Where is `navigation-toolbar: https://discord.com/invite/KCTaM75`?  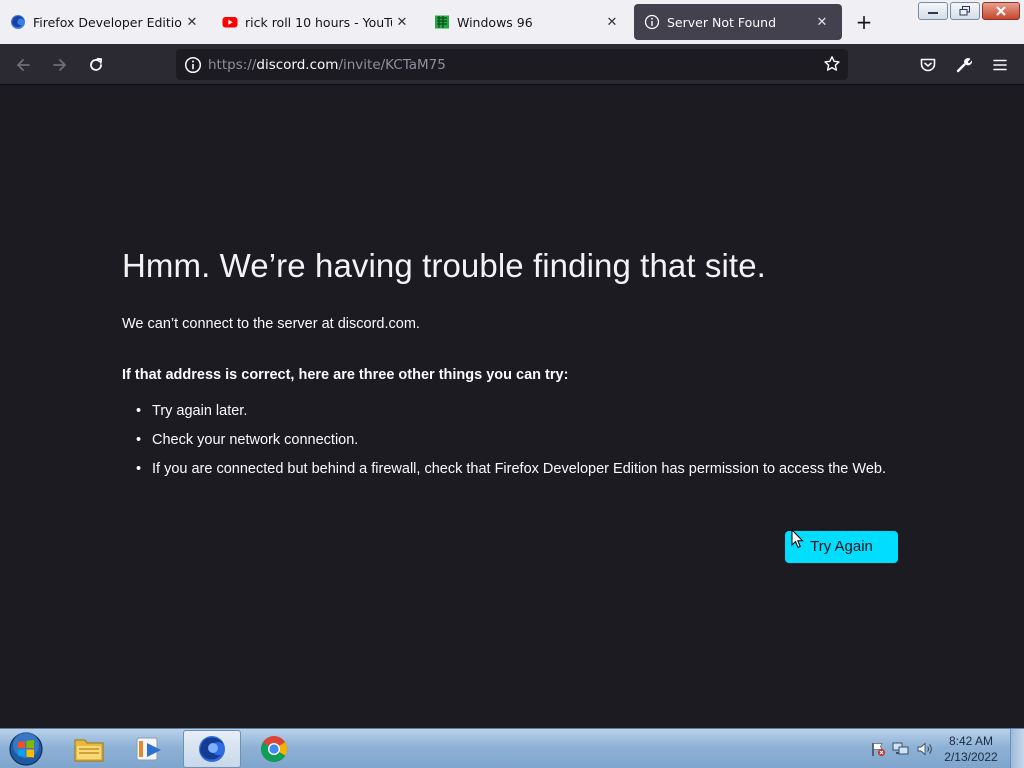
navigation-toolbar: https://discord.com/invite/KCTaM75 is located at coordinates (512, 64).